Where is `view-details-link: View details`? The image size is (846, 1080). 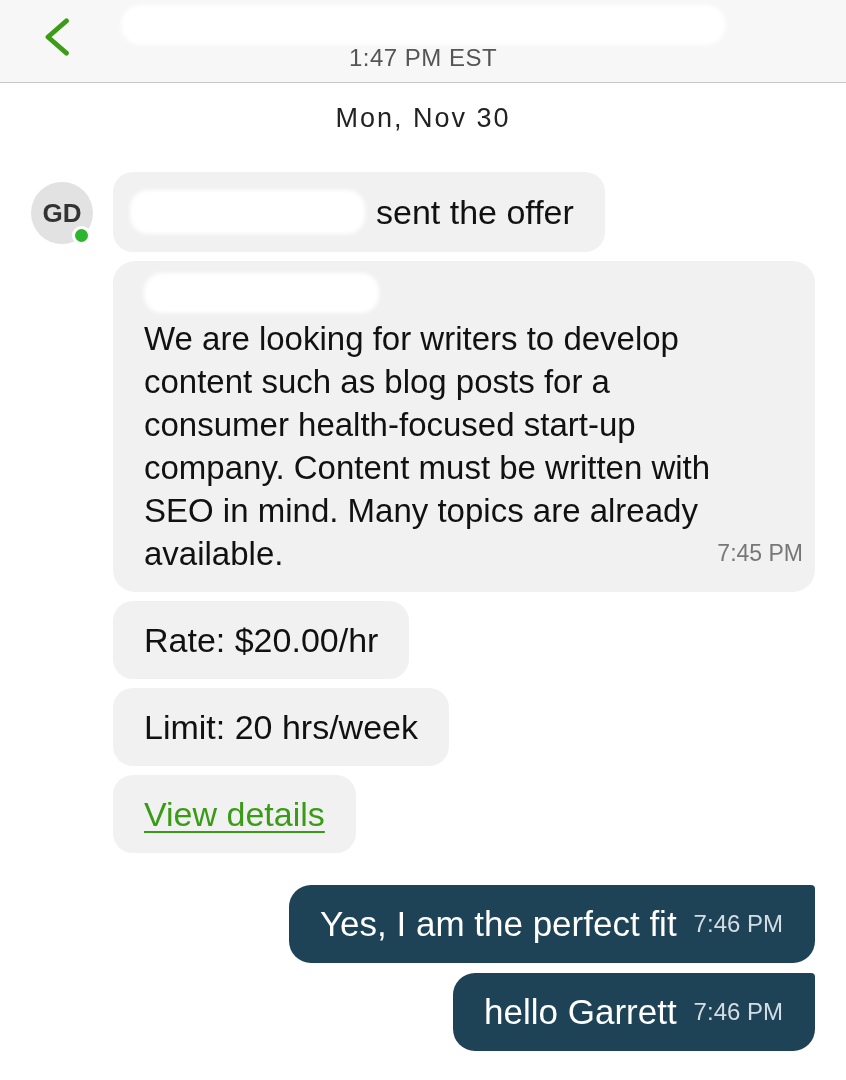
view-details-link: View details is located at coordinates (234, 814).